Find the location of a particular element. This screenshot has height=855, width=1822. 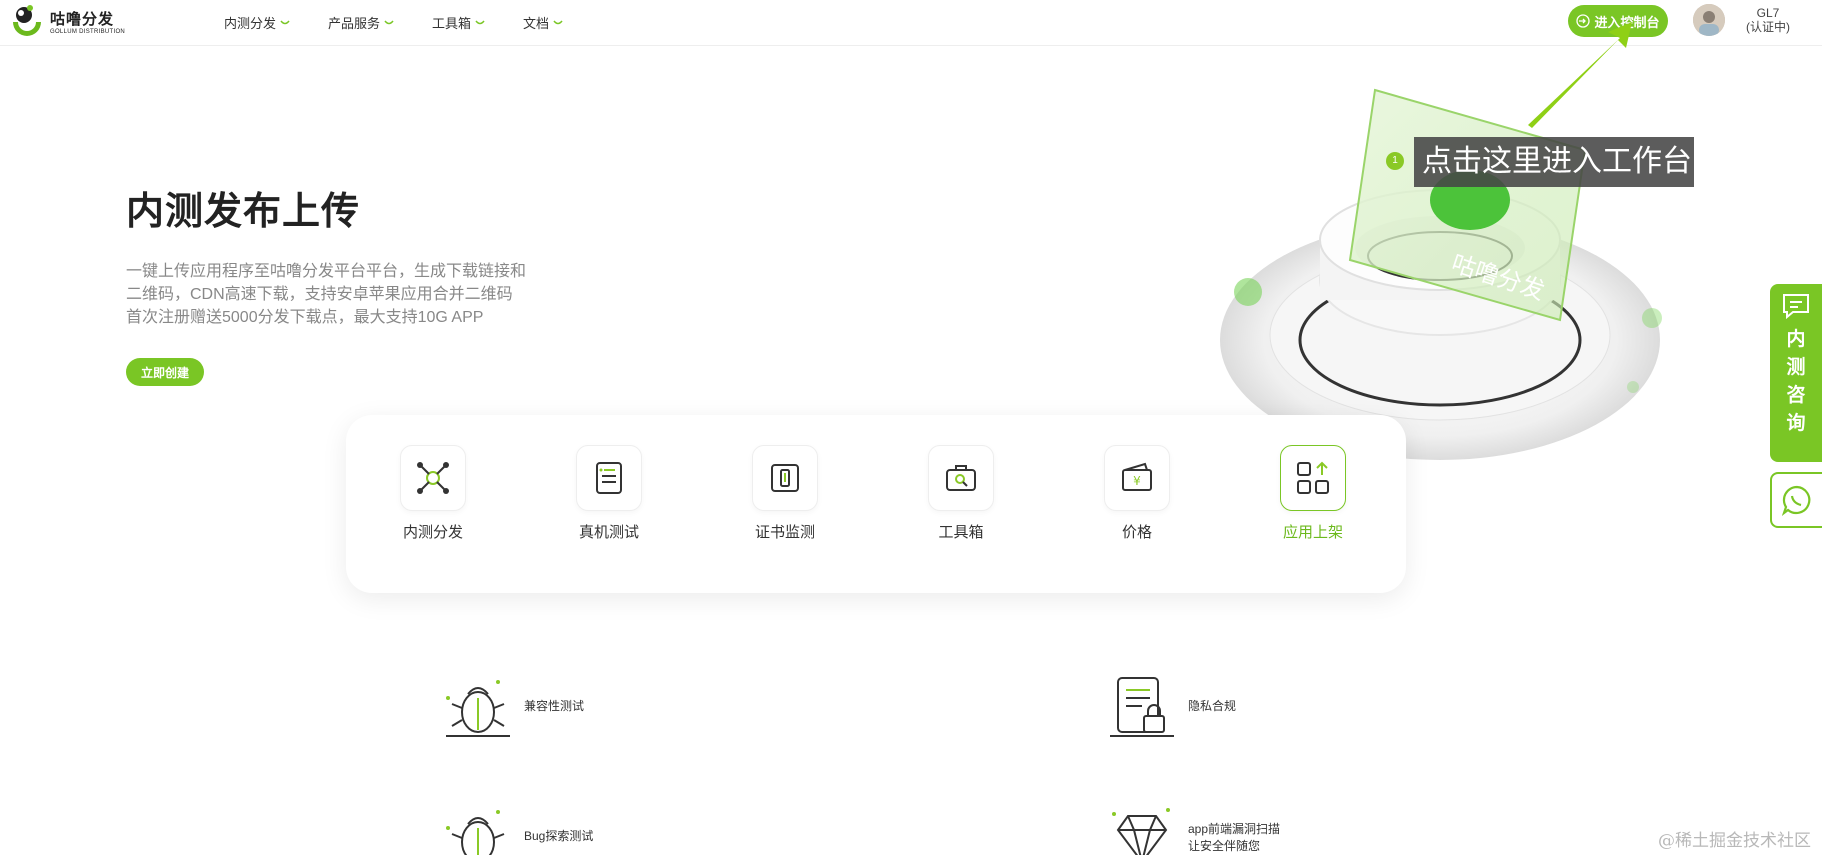

distribution-icon is located at coordinates (433, 478).